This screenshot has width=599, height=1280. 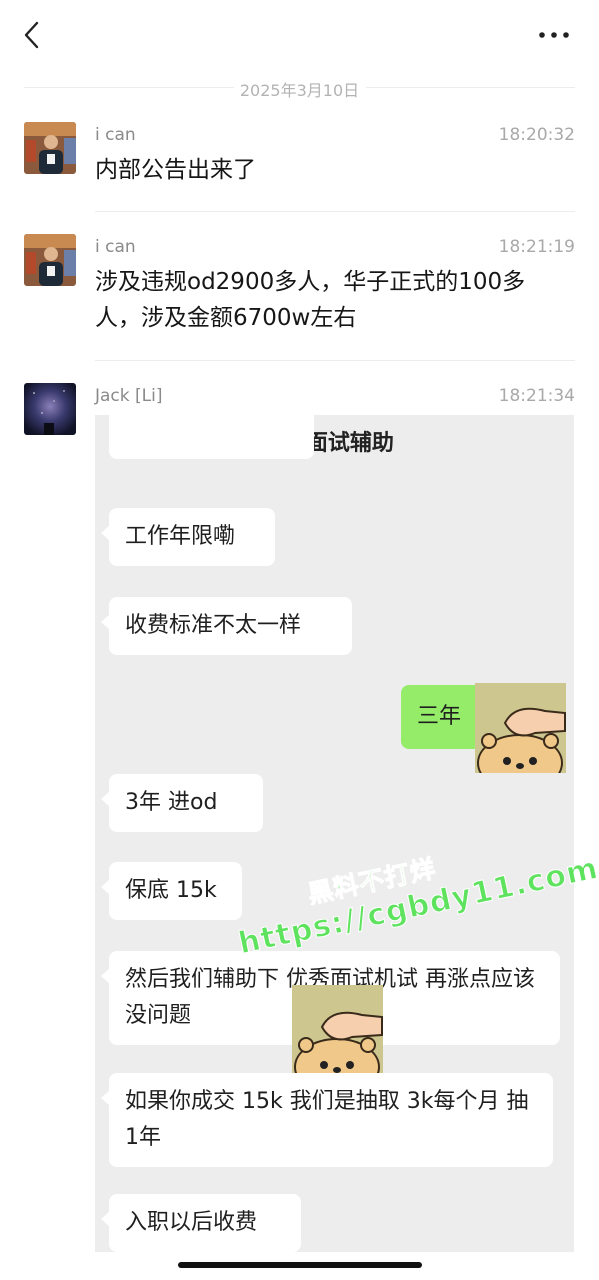 What do you see at coordinates (300, 1265) in the screenshot?
I see `home-indicator` at bounding box center [300, 1265].